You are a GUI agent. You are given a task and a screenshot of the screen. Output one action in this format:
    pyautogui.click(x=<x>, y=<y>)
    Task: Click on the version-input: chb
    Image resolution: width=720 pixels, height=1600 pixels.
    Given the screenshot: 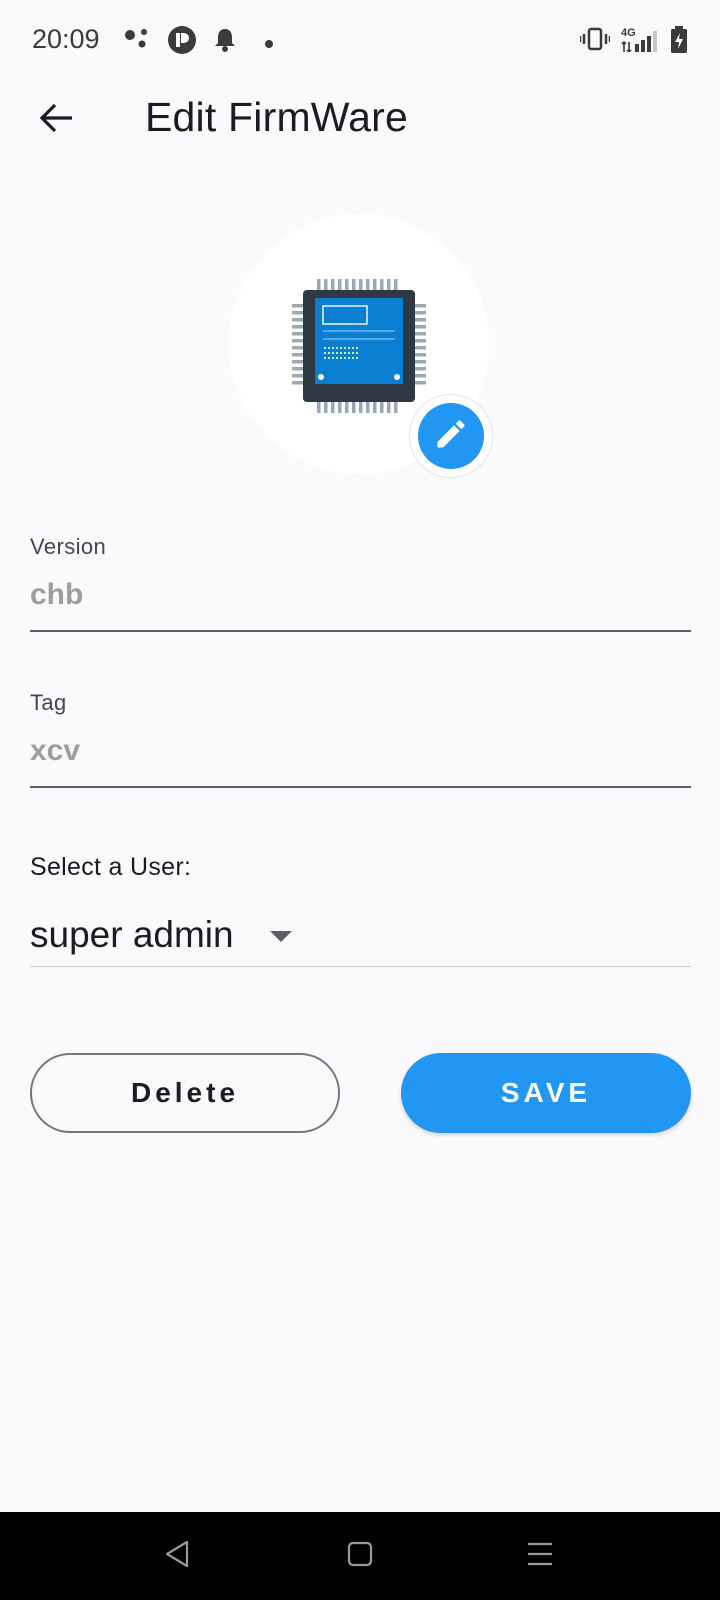 What is the action you would take?
    pyautogui.click(x=56, y=595)
    